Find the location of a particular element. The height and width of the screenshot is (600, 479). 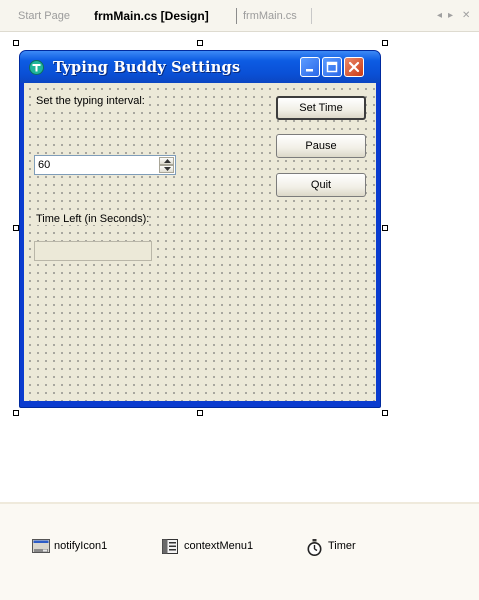

resize-handle-top is located at coordinates (200, 43).